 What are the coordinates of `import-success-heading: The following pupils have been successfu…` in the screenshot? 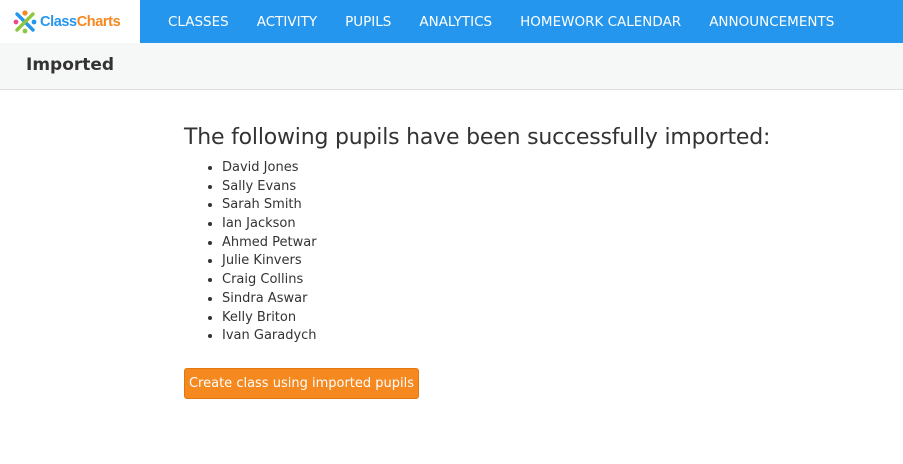 It's located at (477, 137).